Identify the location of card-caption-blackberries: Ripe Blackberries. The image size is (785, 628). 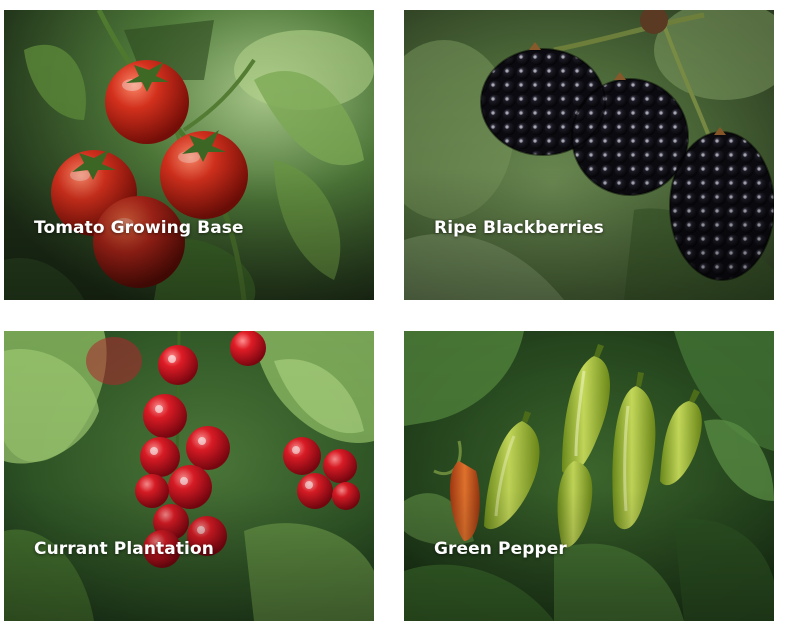
(519, 228).